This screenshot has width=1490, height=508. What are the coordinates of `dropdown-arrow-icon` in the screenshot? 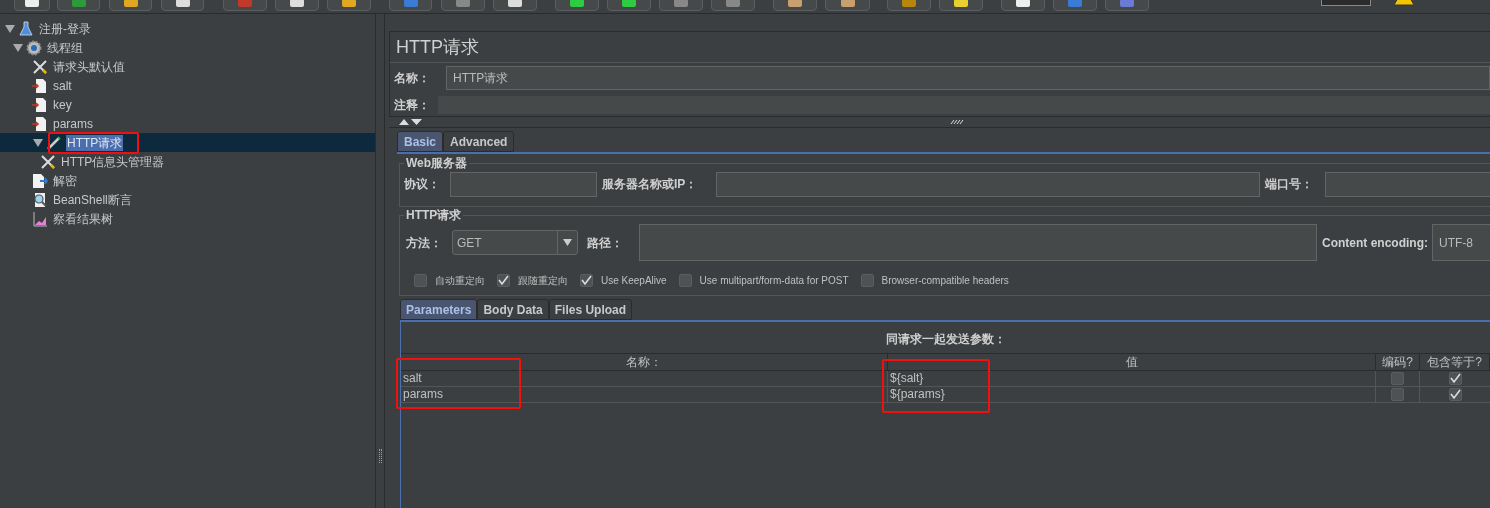 It's located at (567, 242).